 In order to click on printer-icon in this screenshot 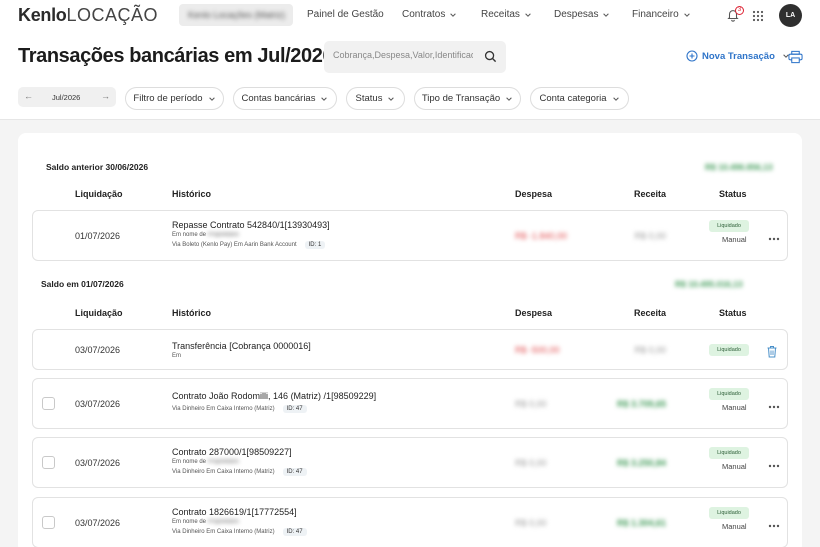, I will do `click(795, 57)`.